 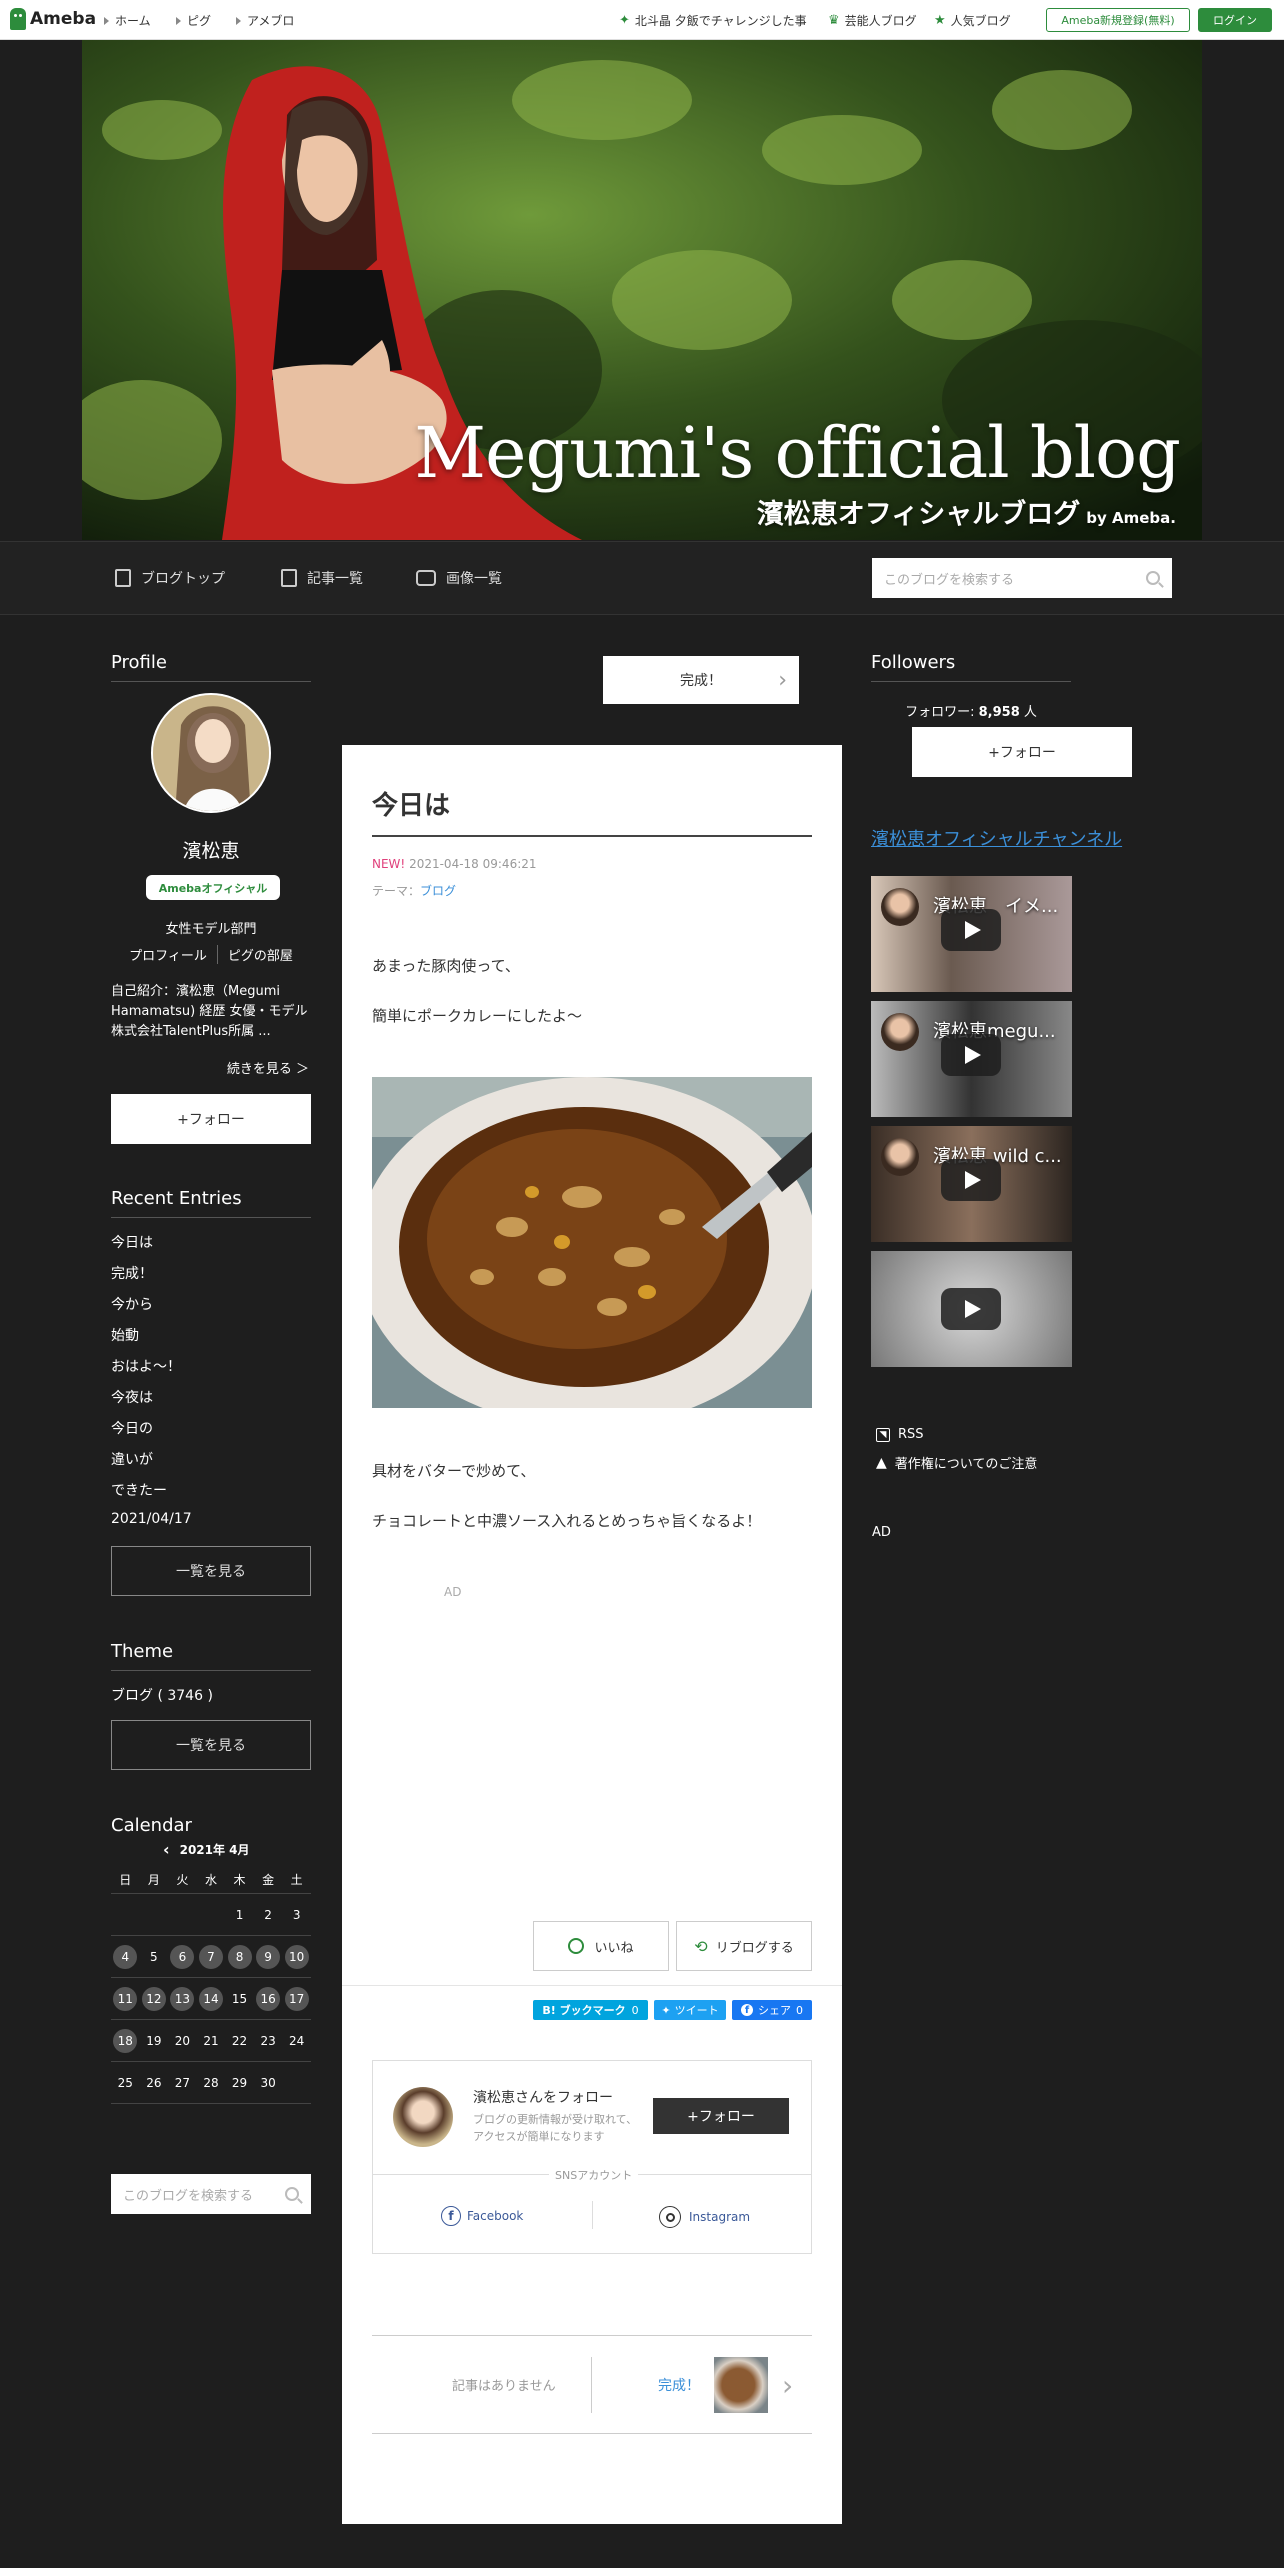 What do you see at coordinates (972, 20) in the screenshot?
I see `popular-blog-link: ★ 人気ブログ` at bounding box center [972, 20].